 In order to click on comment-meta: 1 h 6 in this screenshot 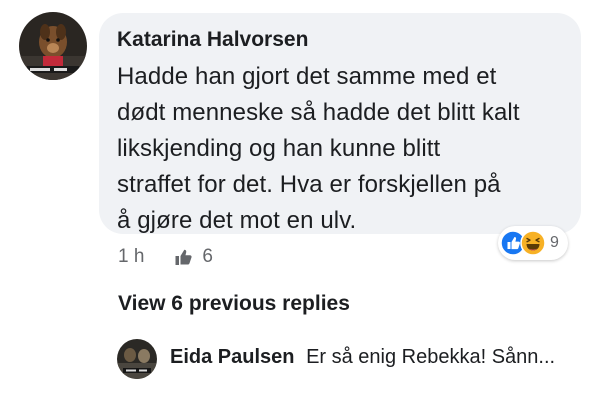, I will do `click(165, 257)`.